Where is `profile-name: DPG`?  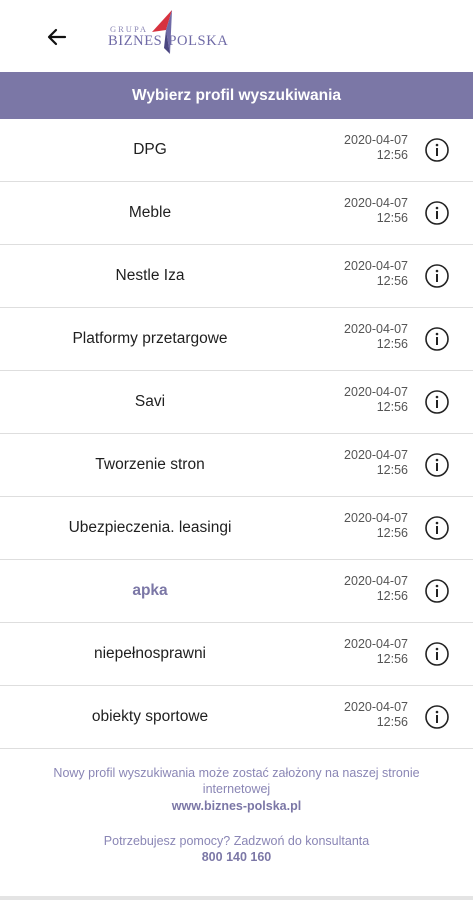
profile-name: DPG is located at coordinates (150, 149).